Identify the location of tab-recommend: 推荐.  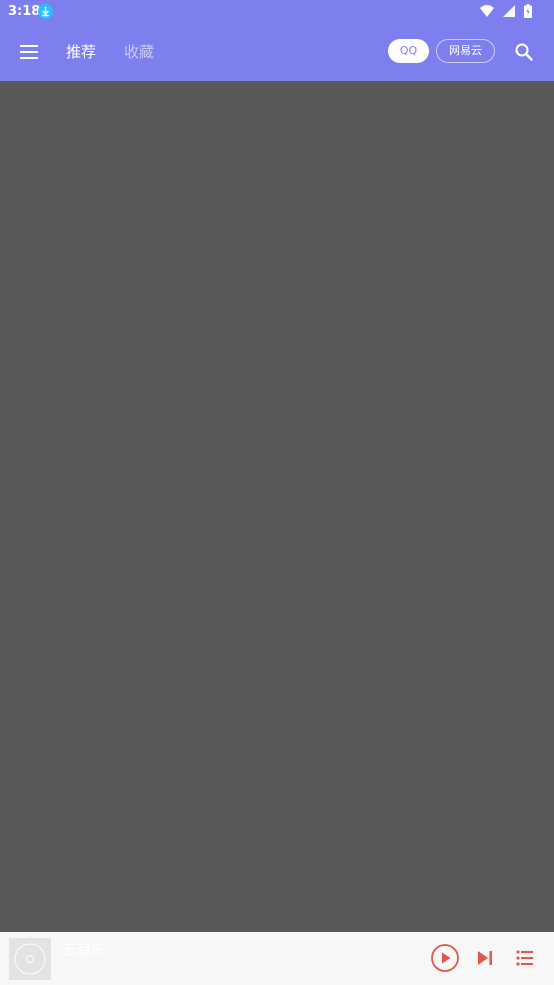
(81, 52).